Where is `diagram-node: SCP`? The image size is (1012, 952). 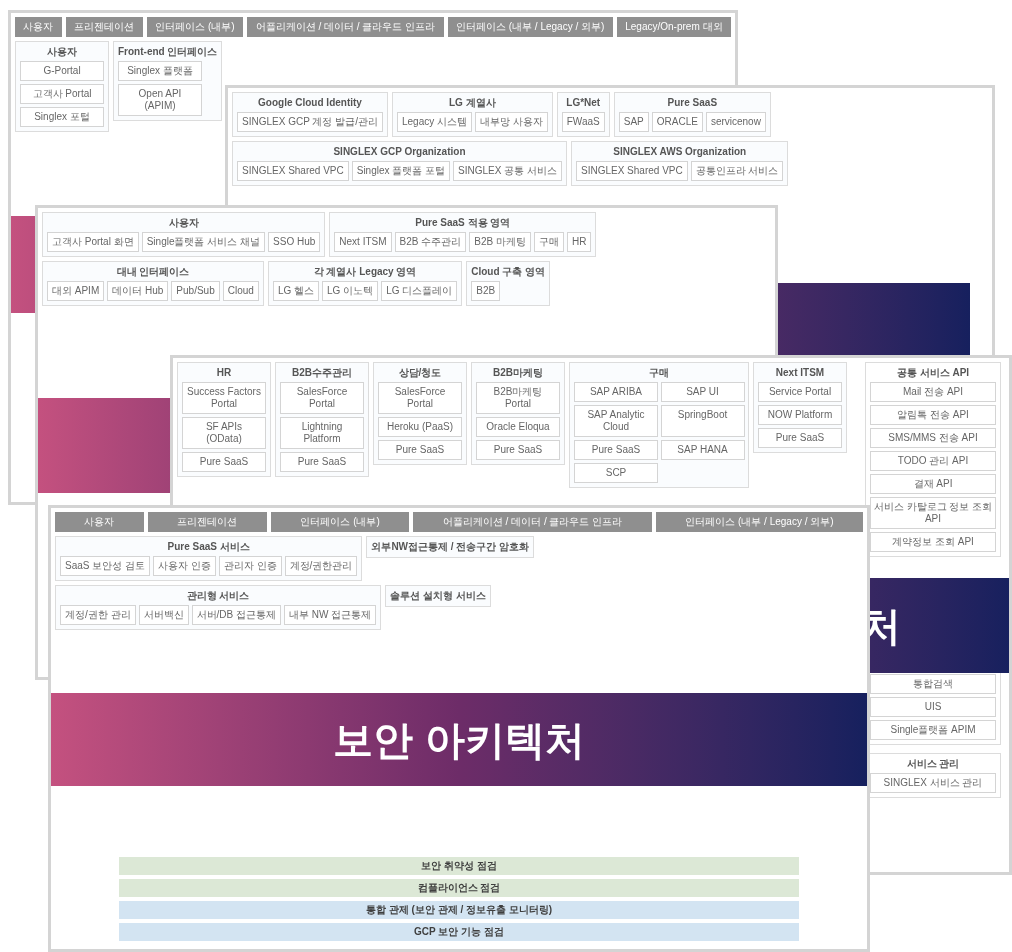
diagram-node: SCP is located at coordinates (616, 473).